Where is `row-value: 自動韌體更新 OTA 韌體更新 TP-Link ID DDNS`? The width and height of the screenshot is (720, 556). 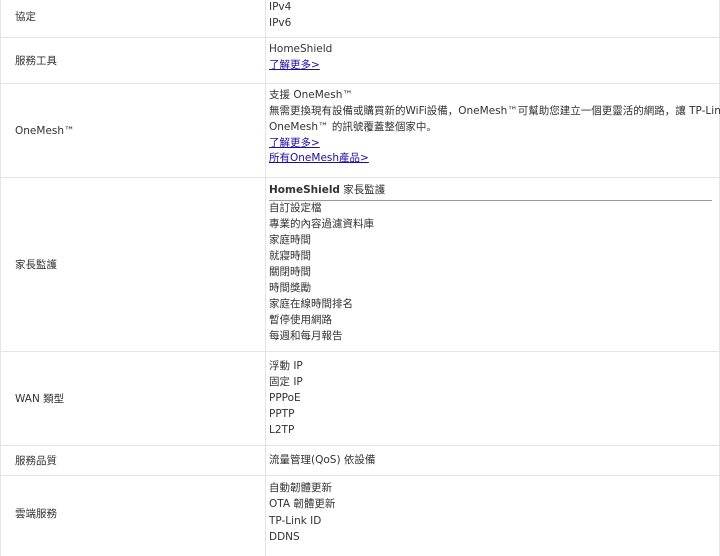 row-value: 自動韌體更新 OTA 韌體更新 TP-Link ID DDNS is located at coordinates (492, 516).